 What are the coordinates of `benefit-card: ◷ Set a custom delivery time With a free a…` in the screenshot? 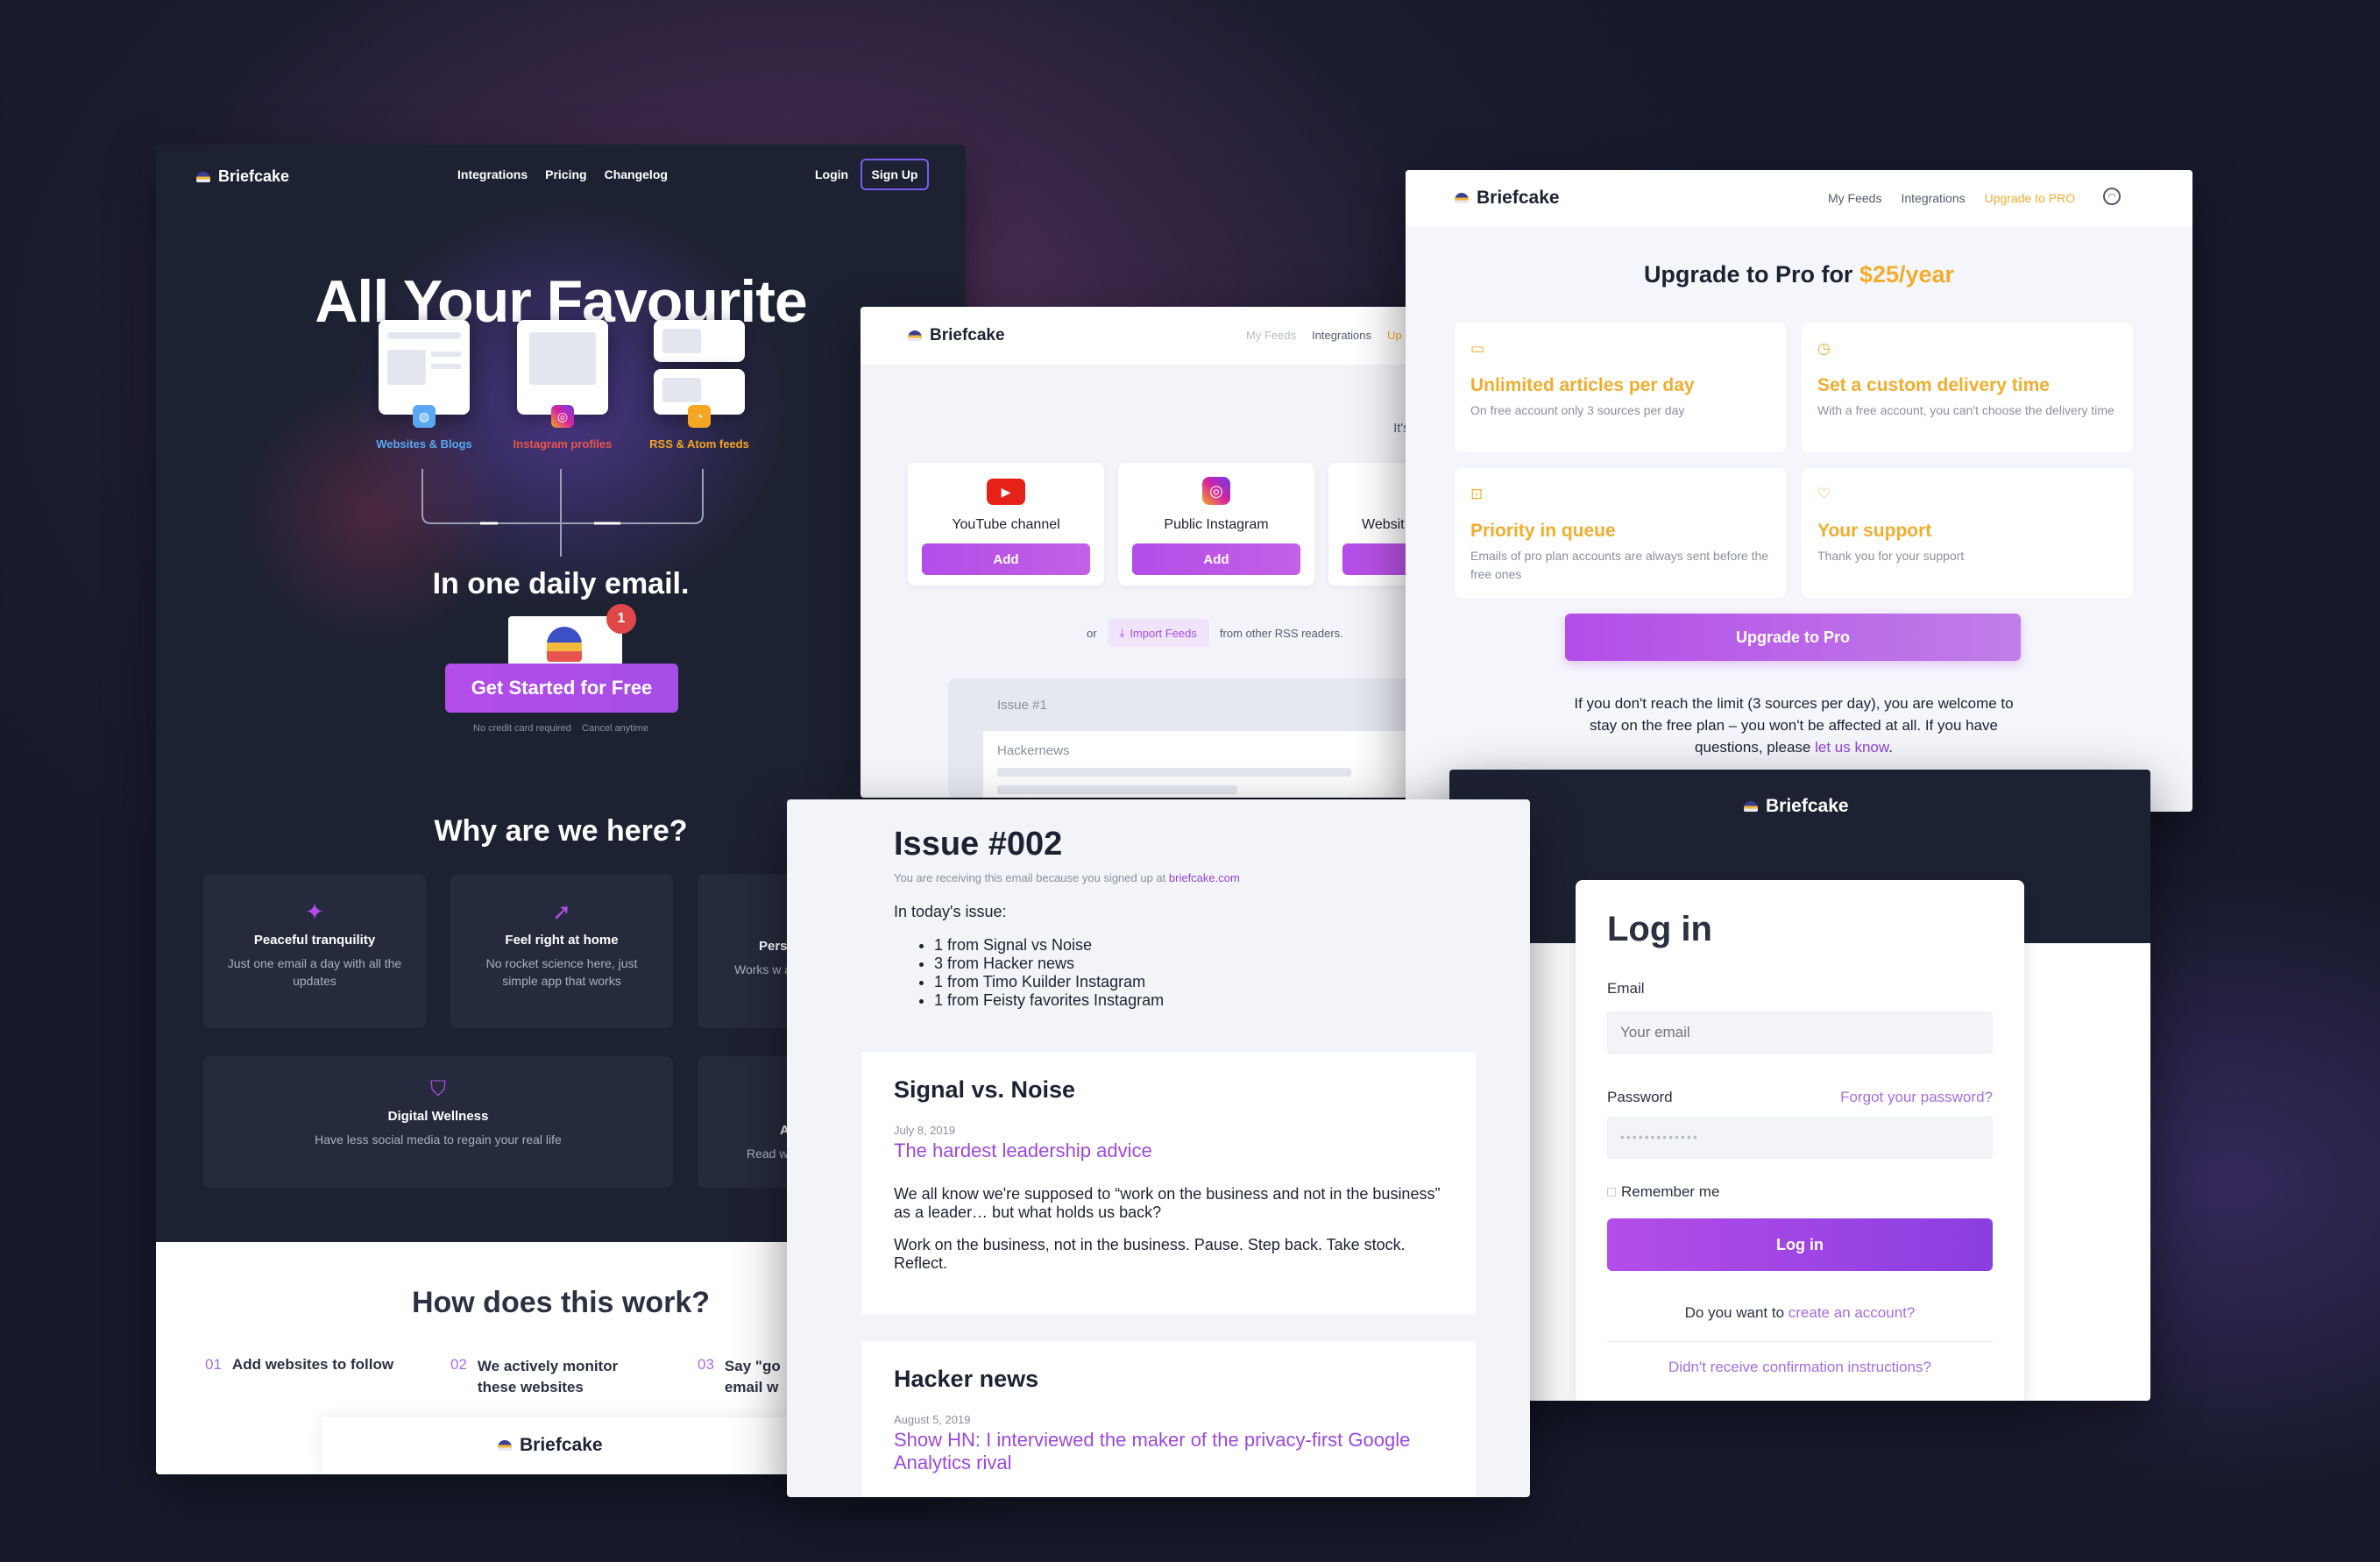 It's located at (1967, 387).